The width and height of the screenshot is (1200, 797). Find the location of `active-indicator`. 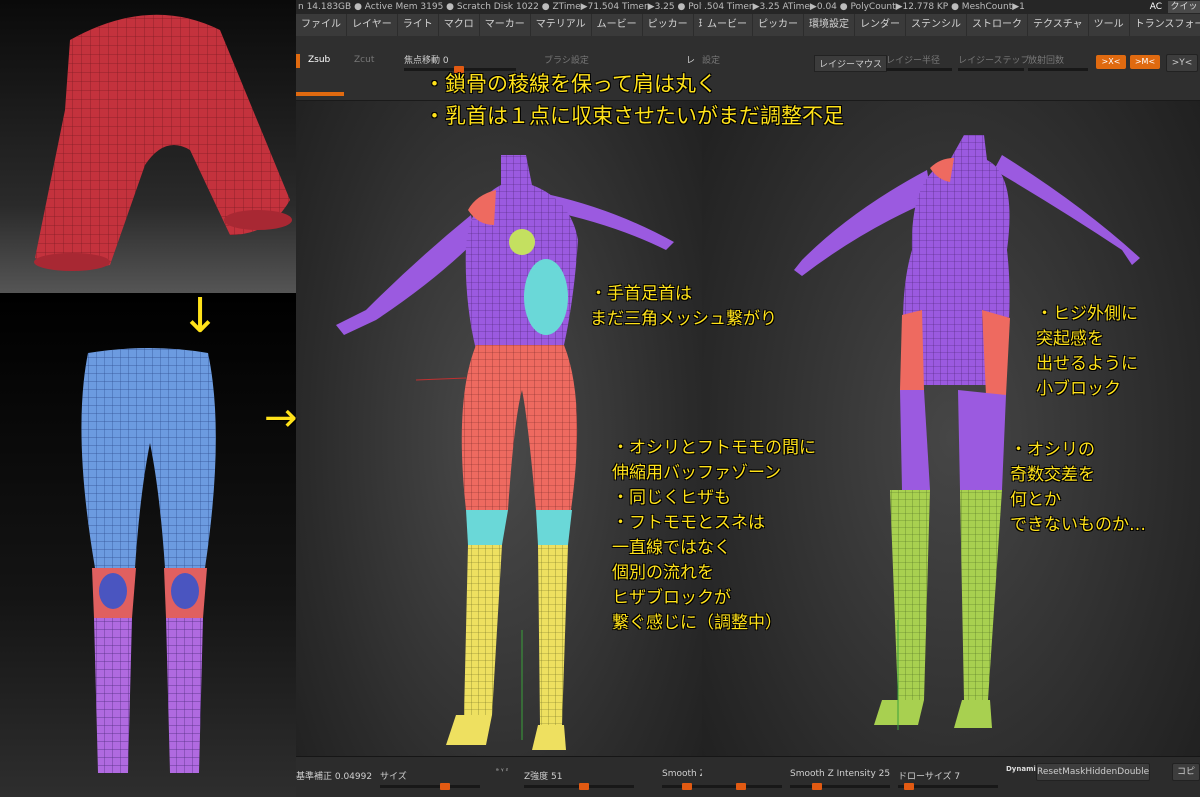

active-indicator is located at coordinates (298, 61).